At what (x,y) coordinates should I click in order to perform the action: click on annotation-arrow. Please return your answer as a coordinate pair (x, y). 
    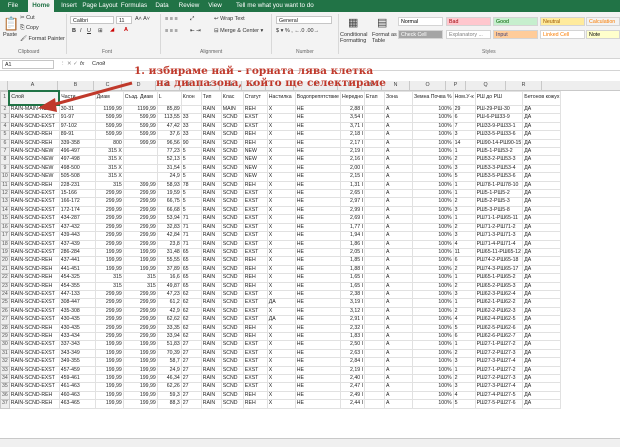
    Looking at the image, I should click on (85, 96).